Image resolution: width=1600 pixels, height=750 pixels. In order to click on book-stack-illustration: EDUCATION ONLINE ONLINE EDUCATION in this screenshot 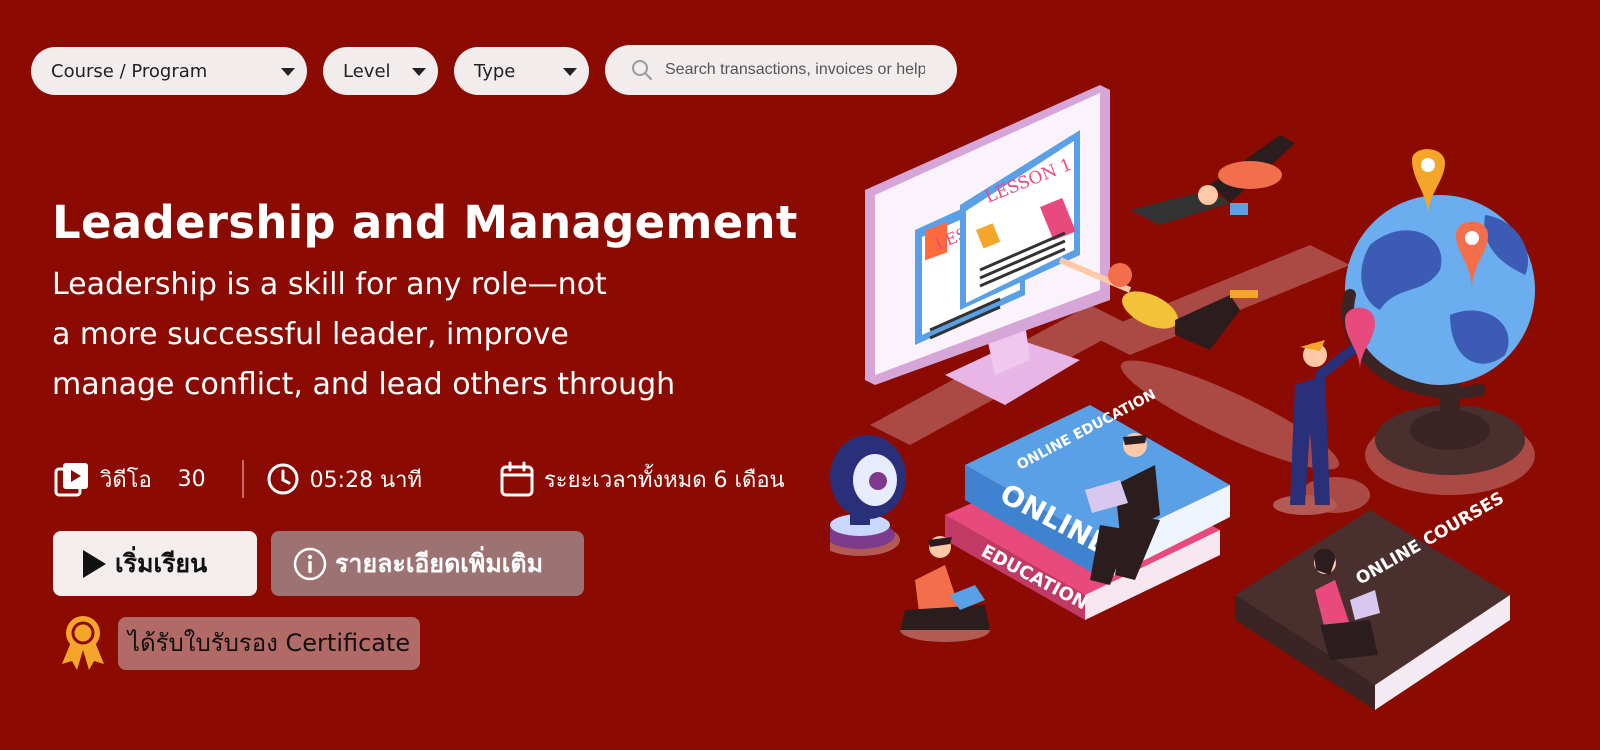, I will do `click(1087, 503)`.